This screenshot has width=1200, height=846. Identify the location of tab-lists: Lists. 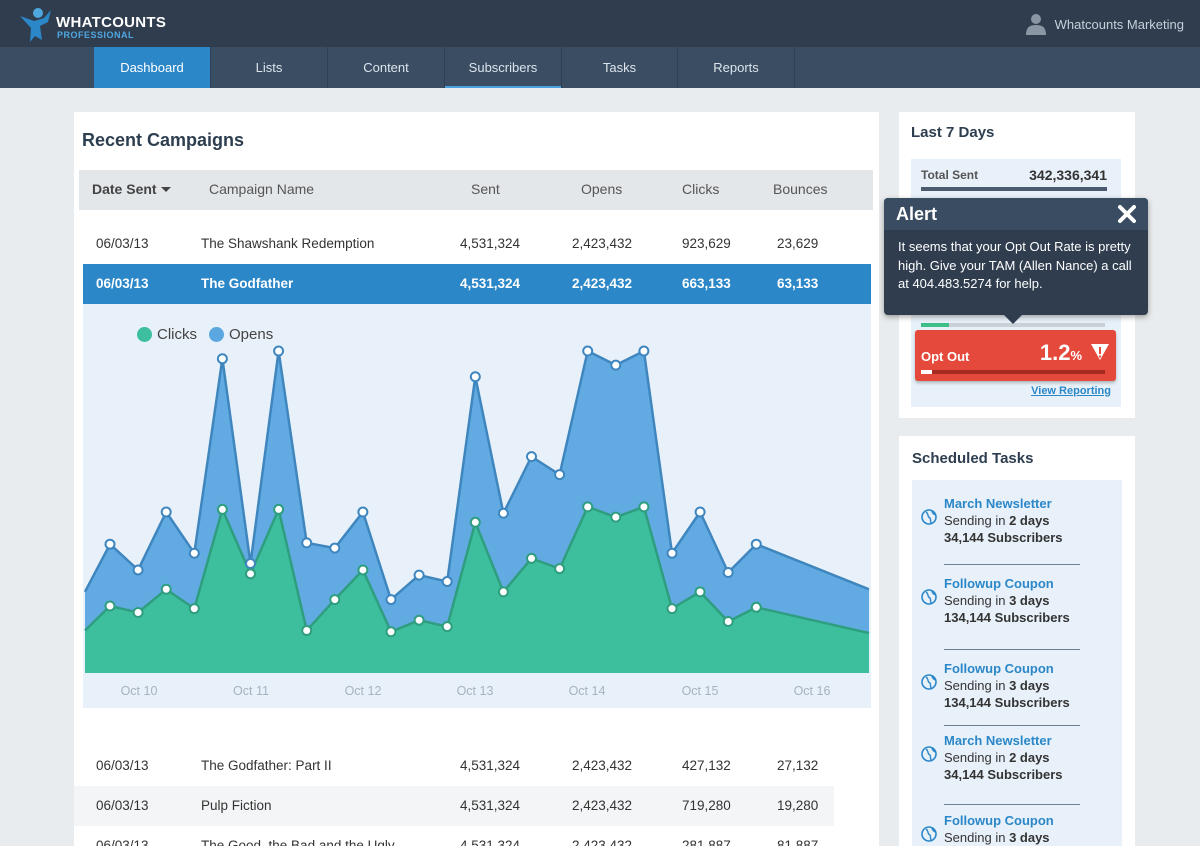
(269, 67).